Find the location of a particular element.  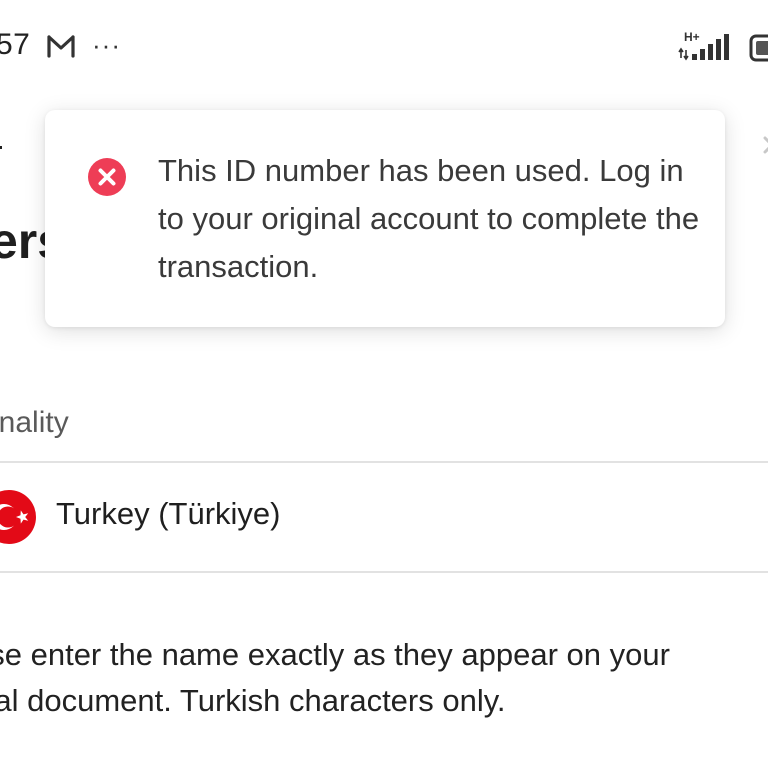

status-time: 57 is located at coordinates (15, 44).